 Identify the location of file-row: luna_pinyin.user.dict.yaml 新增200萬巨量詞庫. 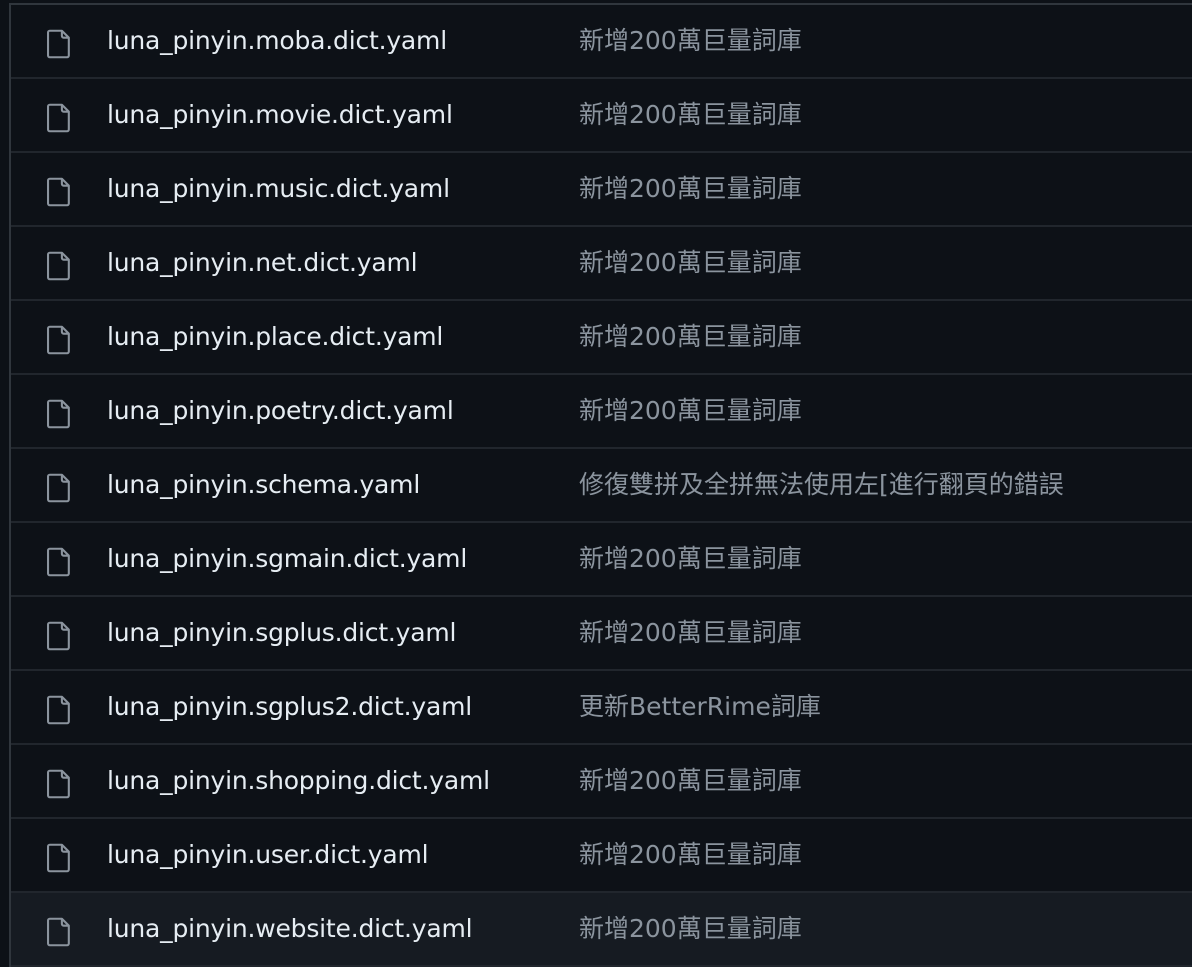
(601, 856).